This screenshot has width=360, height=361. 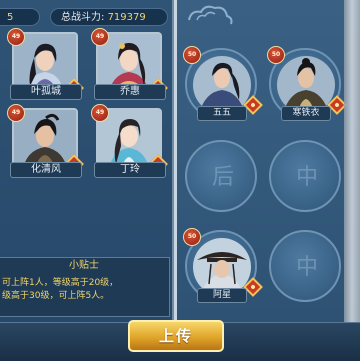 I want to click on tips-box: 小贴士 可上阵1人，等级高于20级， 级高于30级，可上阵5人。, so click(x=85, y=287).